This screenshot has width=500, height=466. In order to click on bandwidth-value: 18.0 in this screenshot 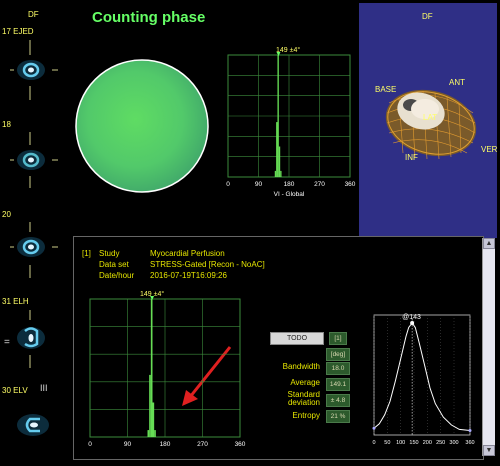, I will do `click(338, 368)`.